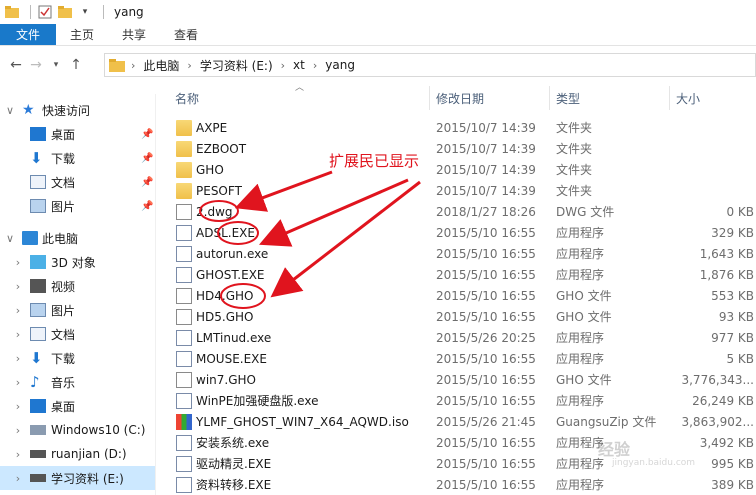 Image resolution: width=756 pixels, height=495 pixels. Describe the element at coordinates (65, 12) in the screenshot. I see `new-folder-icon` at that location.